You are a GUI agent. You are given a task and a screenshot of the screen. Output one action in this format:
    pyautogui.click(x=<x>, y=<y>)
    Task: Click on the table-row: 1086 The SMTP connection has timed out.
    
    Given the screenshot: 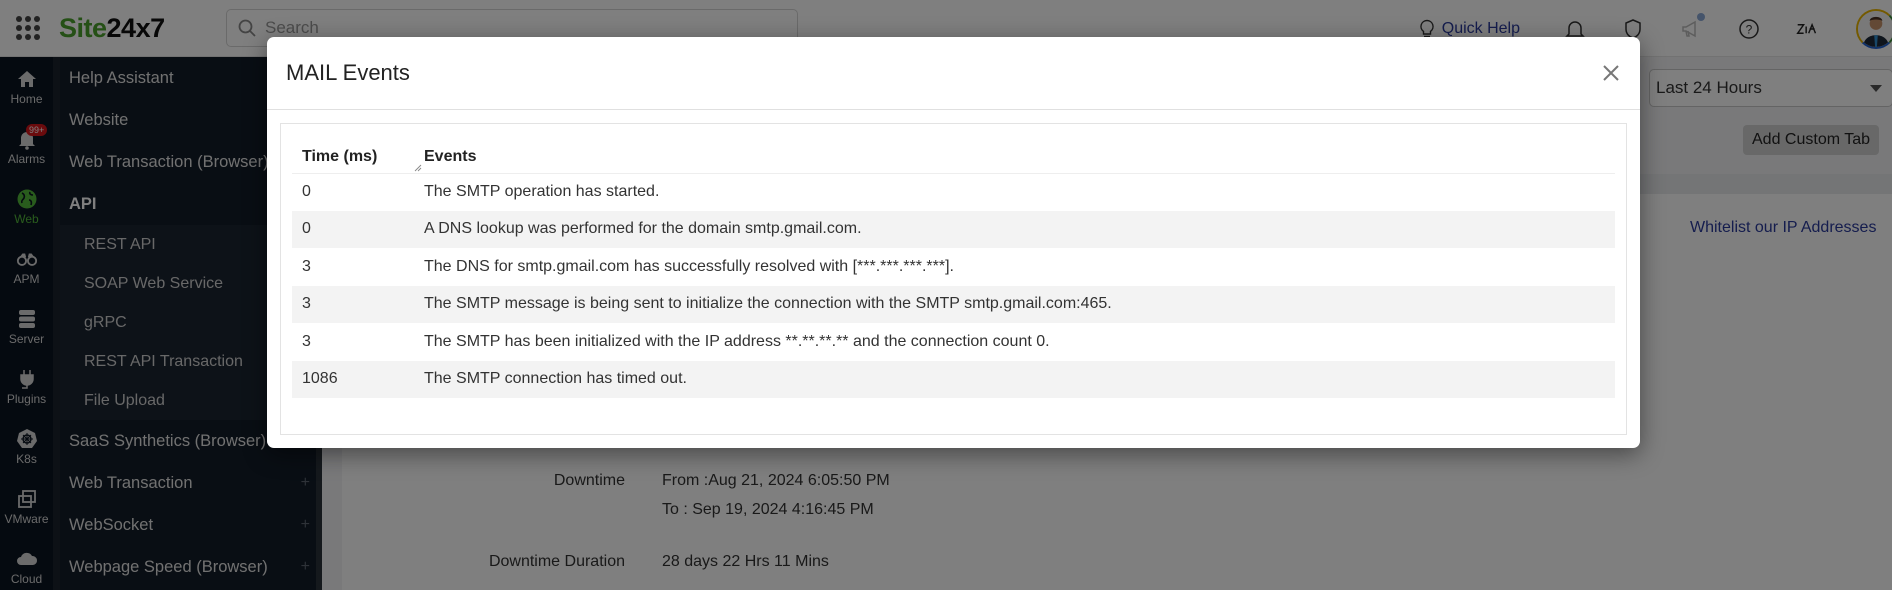 What is the action you would take?
    pyautogui.click(x=953, y=379)
    